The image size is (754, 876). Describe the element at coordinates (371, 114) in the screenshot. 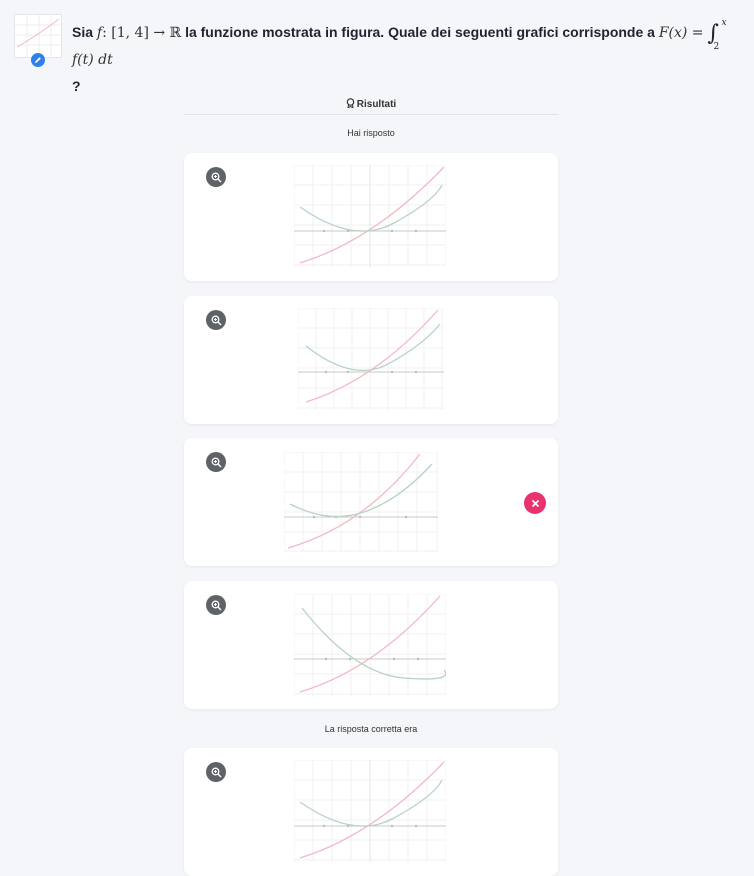

I see `results-divider` at that location.